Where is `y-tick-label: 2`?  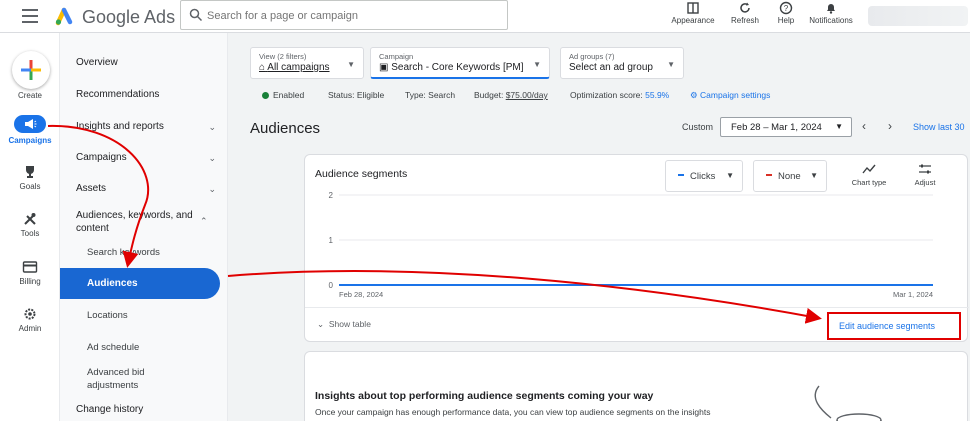 y-tick-label: 2 is located at coordinates (331, 195).